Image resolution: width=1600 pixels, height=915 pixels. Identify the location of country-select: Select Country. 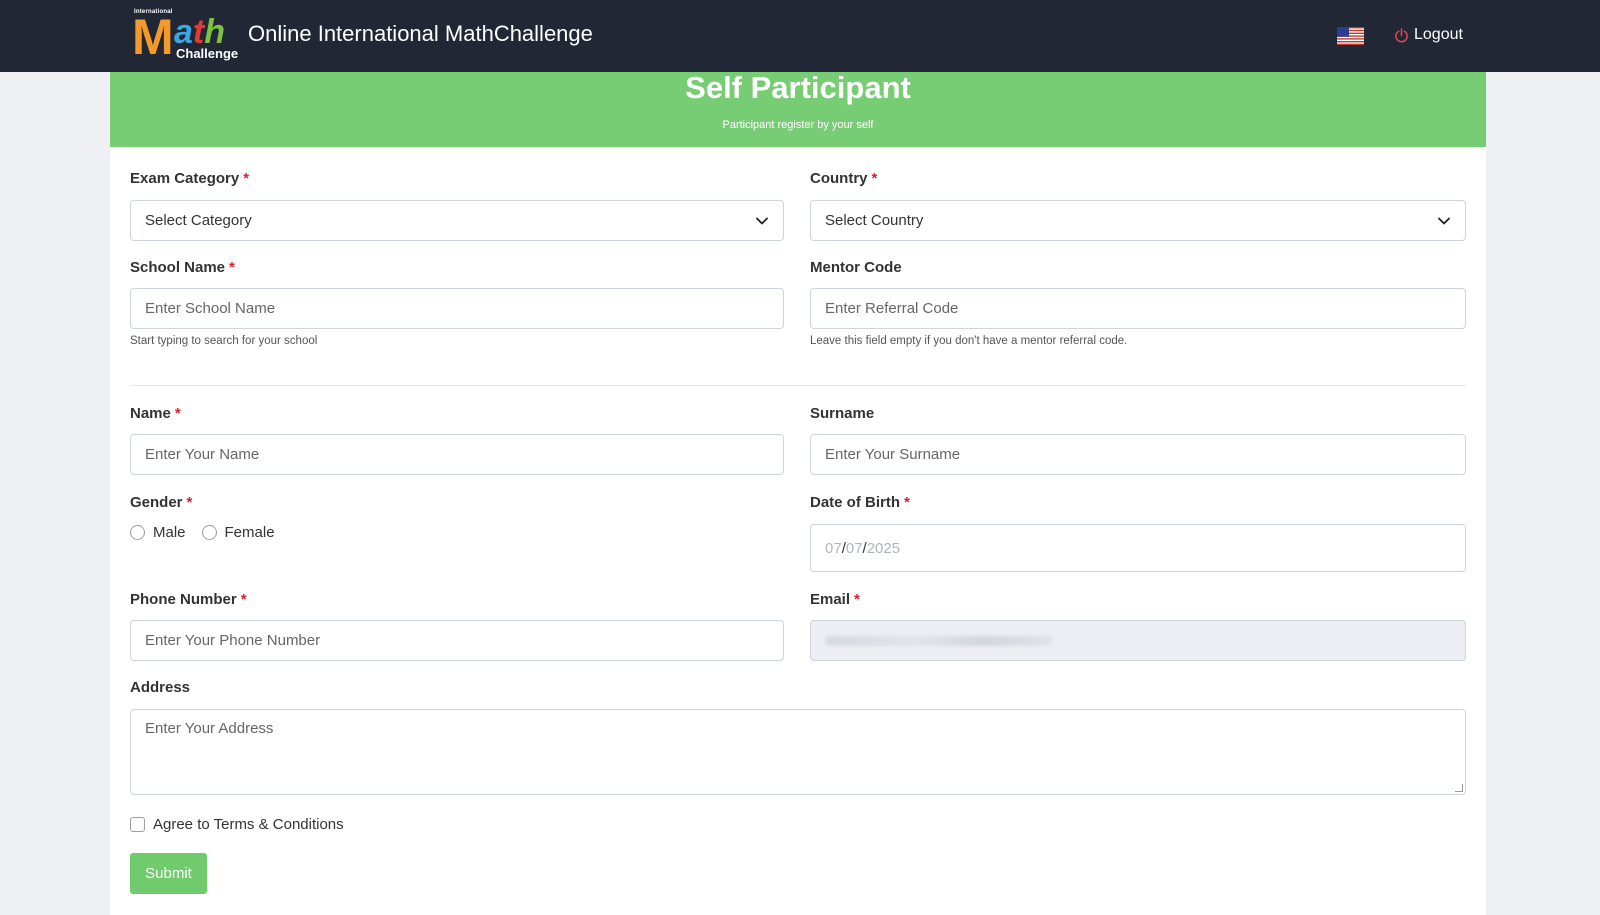
(1138, 220).